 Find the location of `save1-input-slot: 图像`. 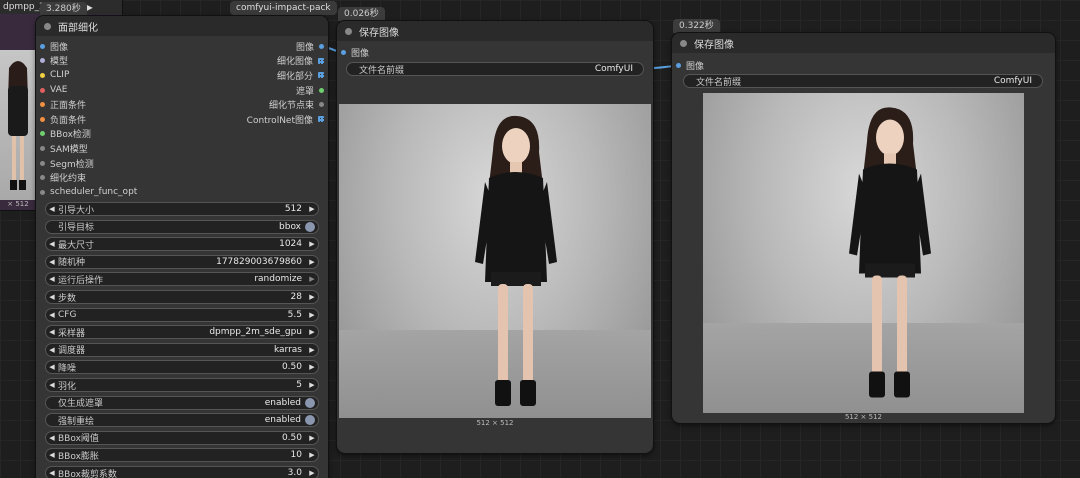

save1-input-slot: 图像 is located at coordinates (495, 52).